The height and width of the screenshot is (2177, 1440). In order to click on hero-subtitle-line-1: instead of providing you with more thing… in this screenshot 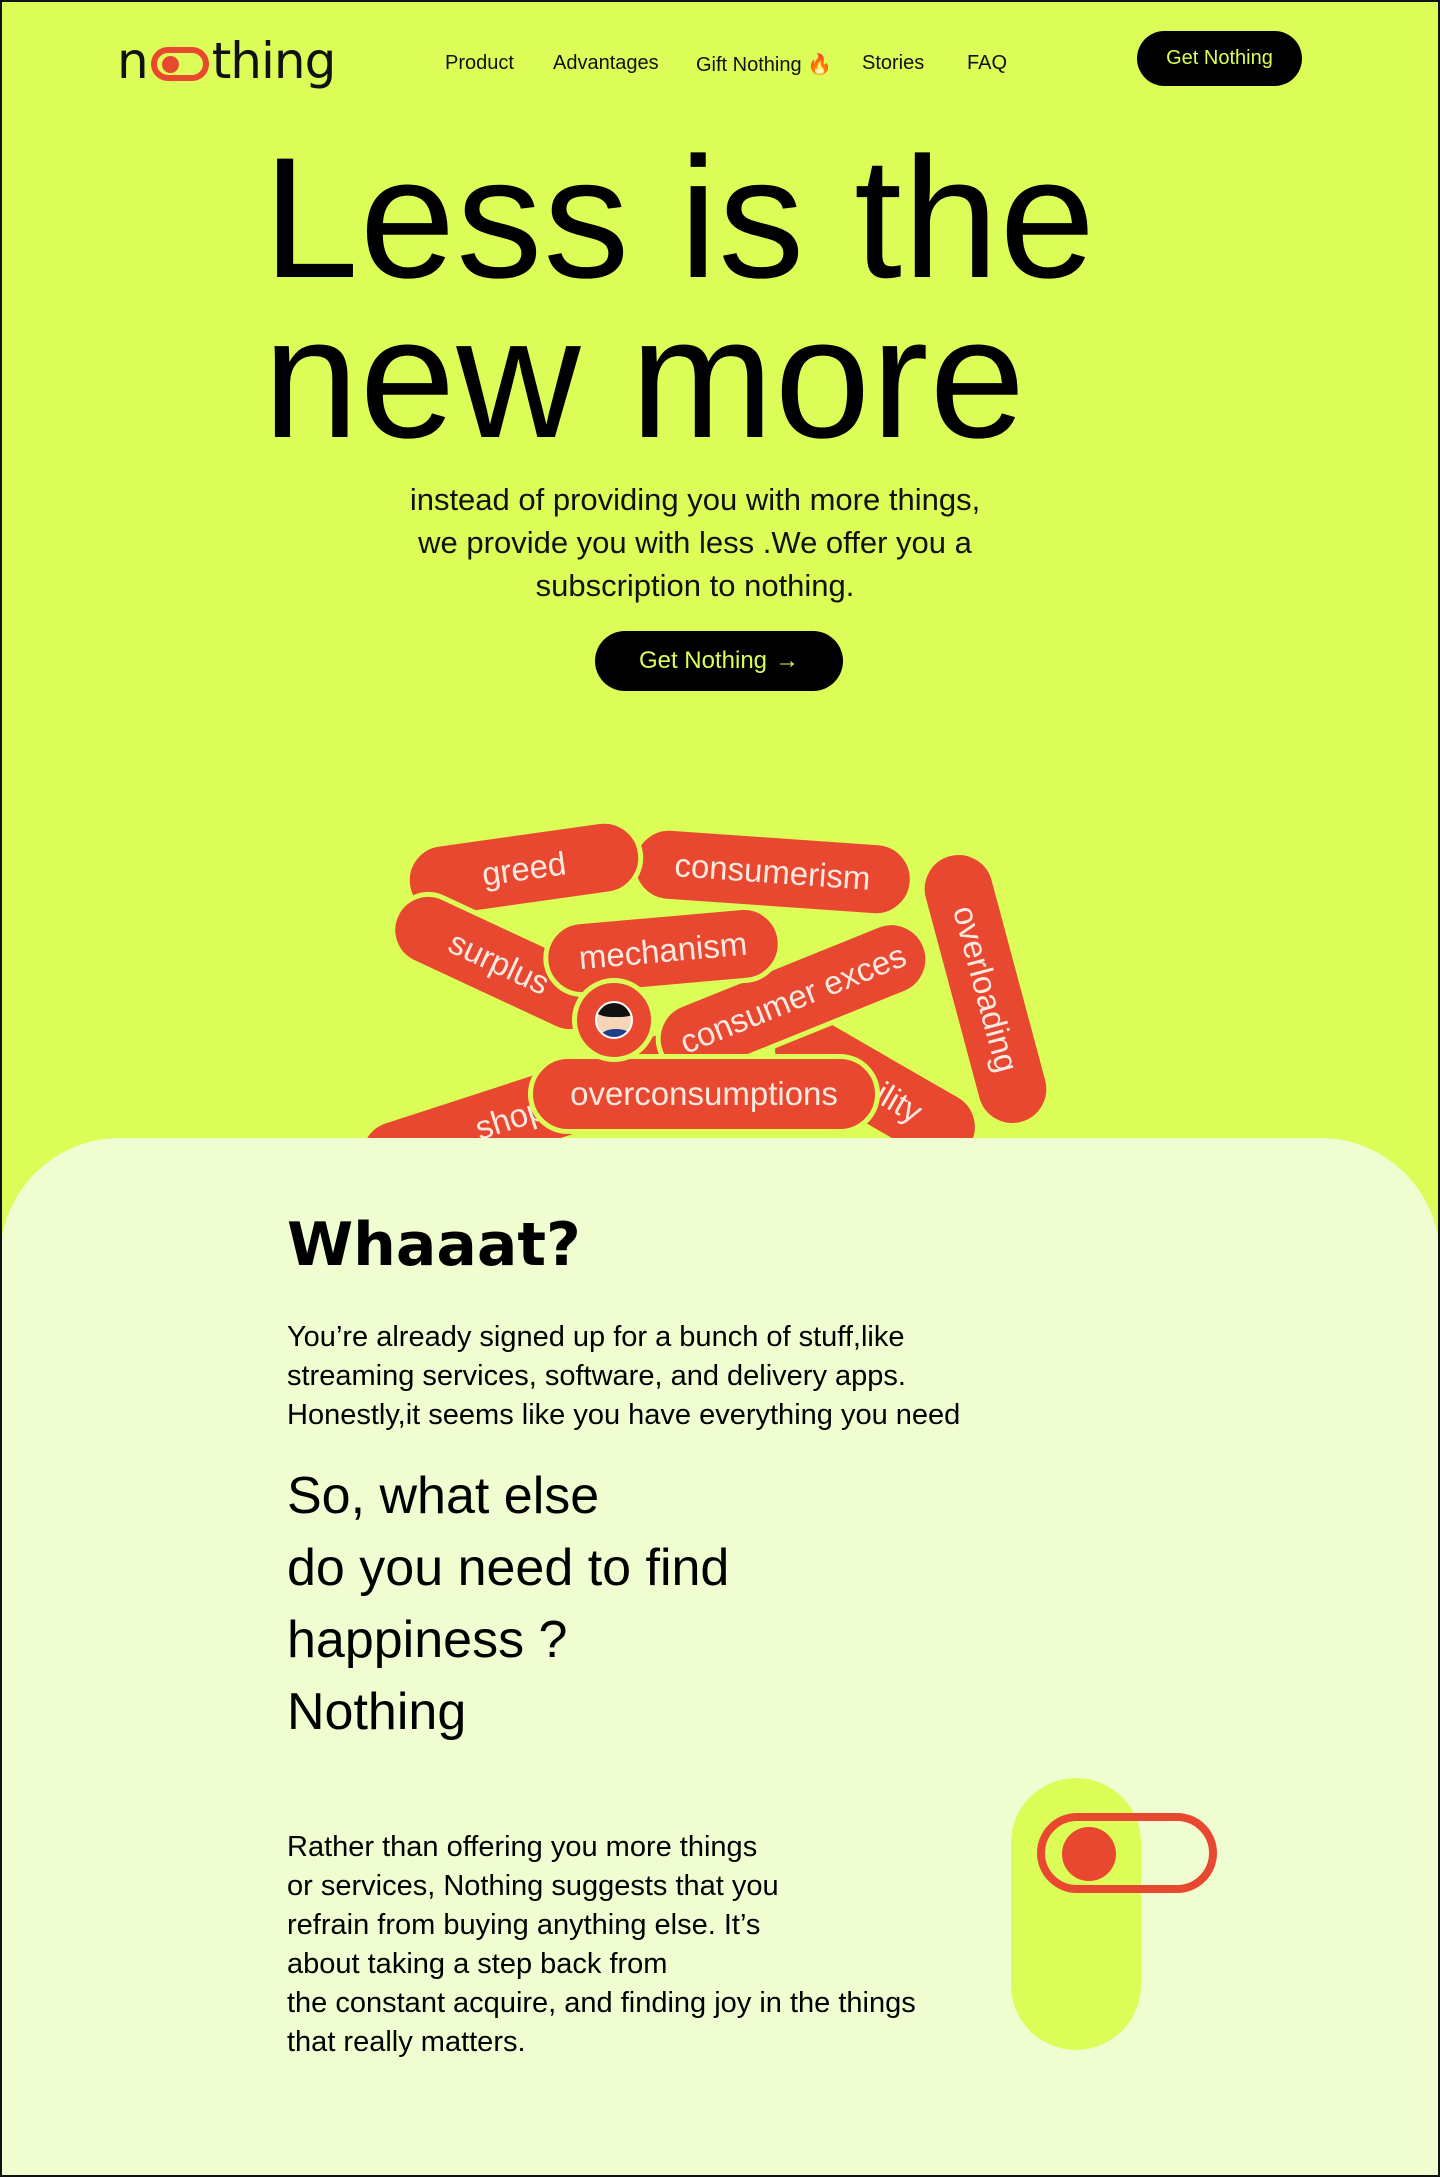, I will do `click(695, 499)`.